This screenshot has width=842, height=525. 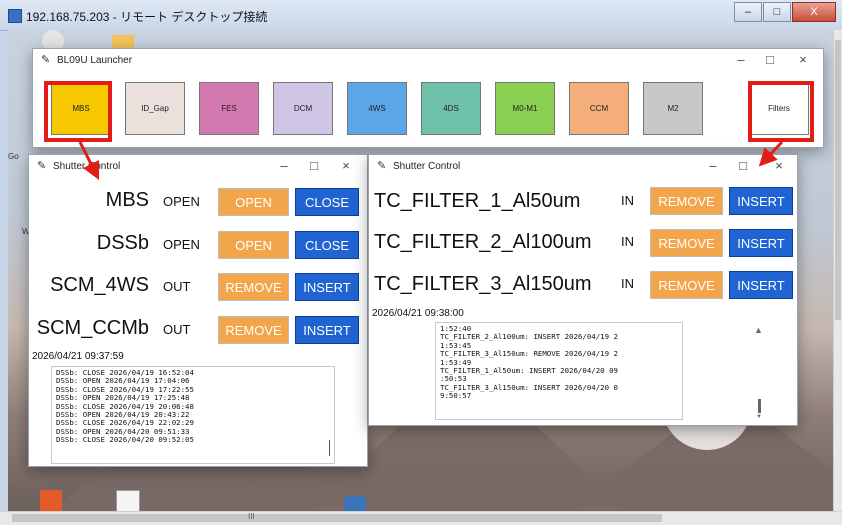 I want to click on device-state-tc-filter-1: IN, so click(x=627, y=200).